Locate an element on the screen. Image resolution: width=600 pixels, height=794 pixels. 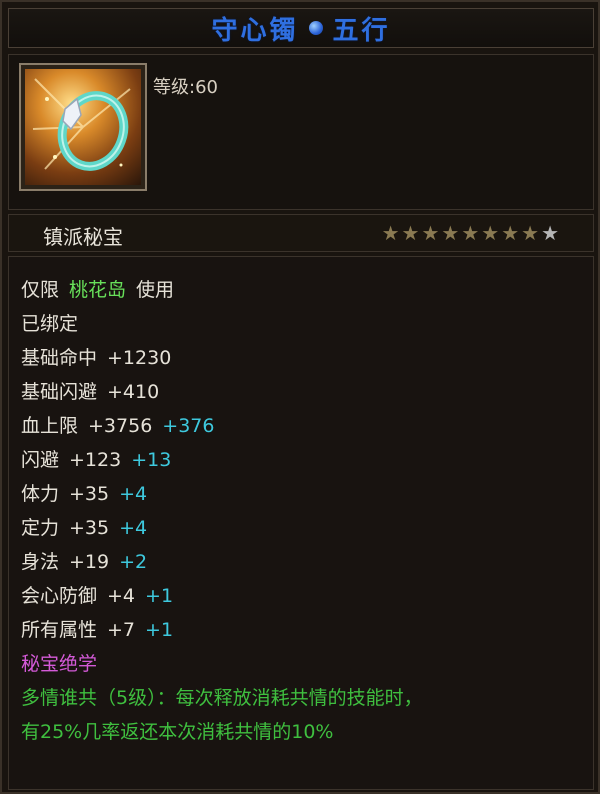
skill-description-line-1: 多情谁共（5级）：每次释放消耗共情的技能时， is located at coordinates (222, 698).